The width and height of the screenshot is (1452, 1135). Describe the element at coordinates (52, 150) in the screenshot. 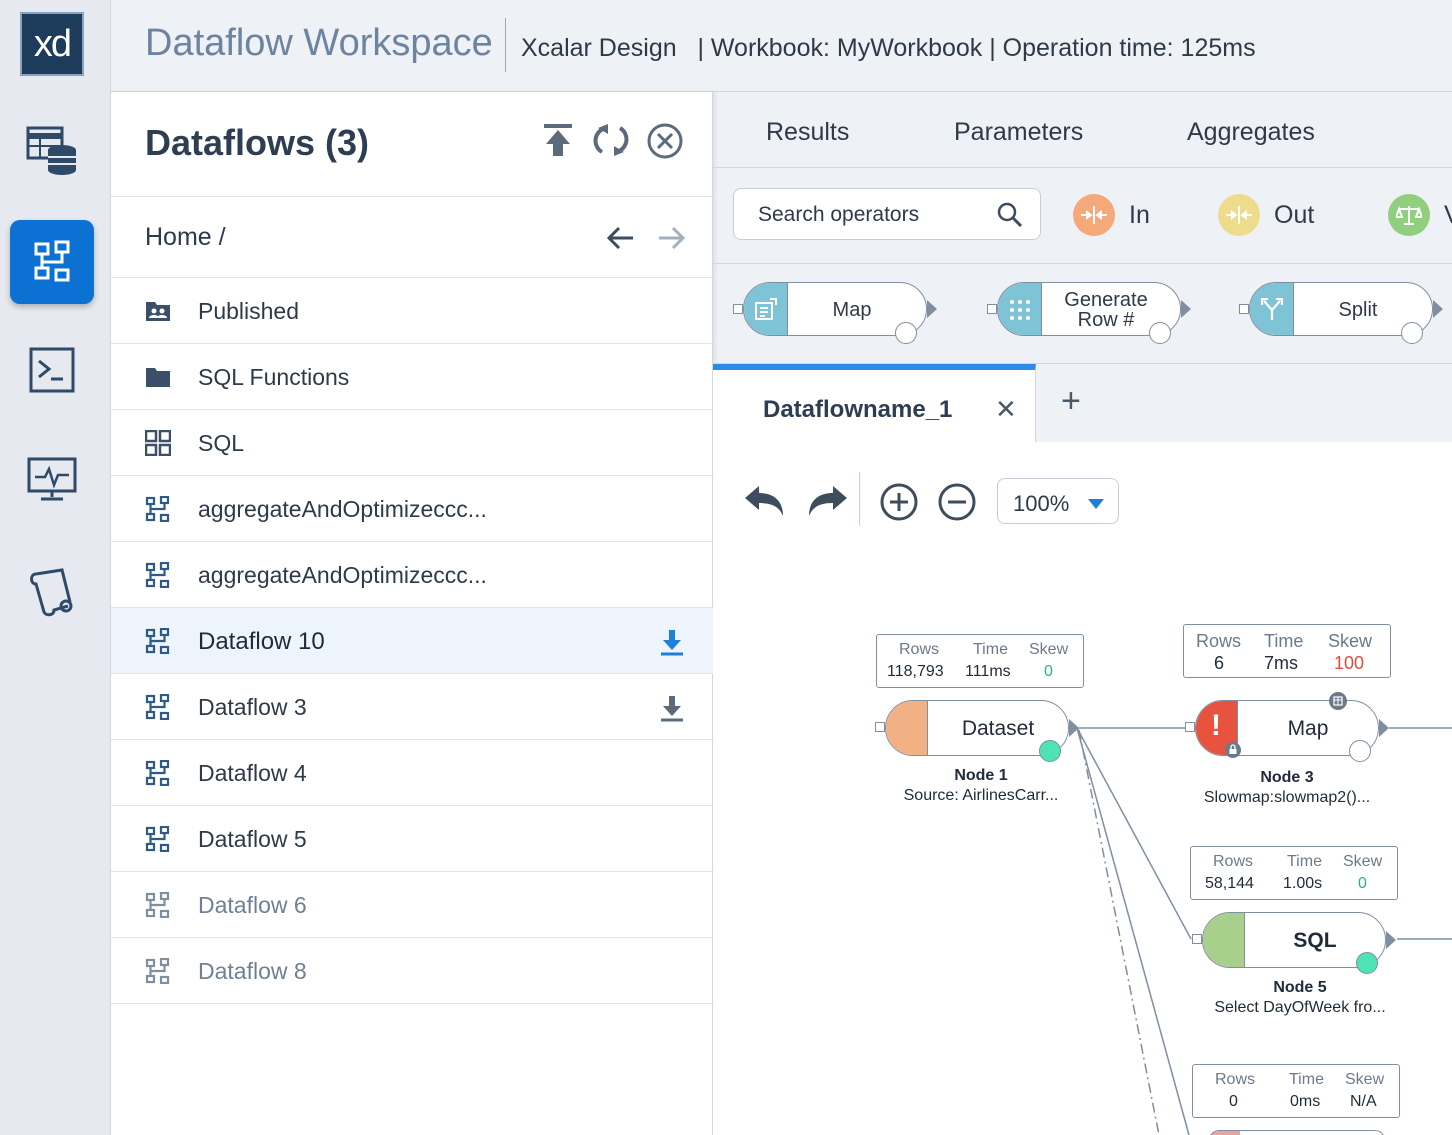

I see `datasets-nav-button` at that location.